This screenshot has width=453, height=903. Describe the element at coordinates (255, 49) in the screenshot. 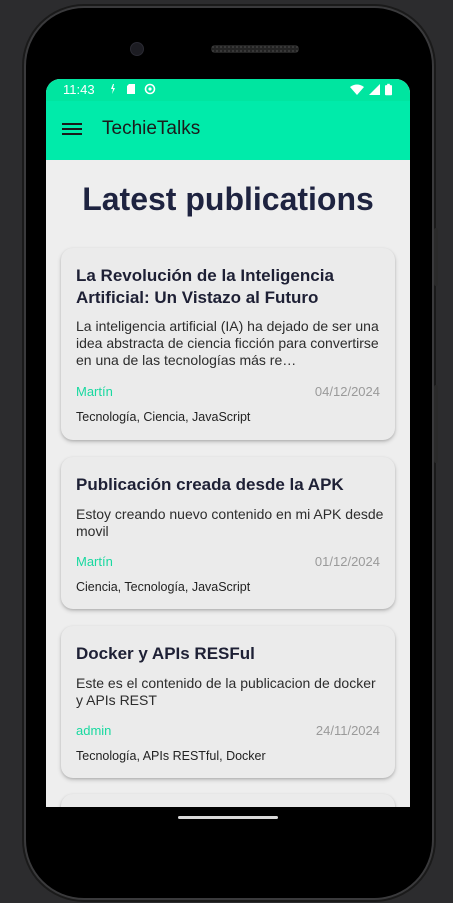

I see `earpiece-speaker` at that location.